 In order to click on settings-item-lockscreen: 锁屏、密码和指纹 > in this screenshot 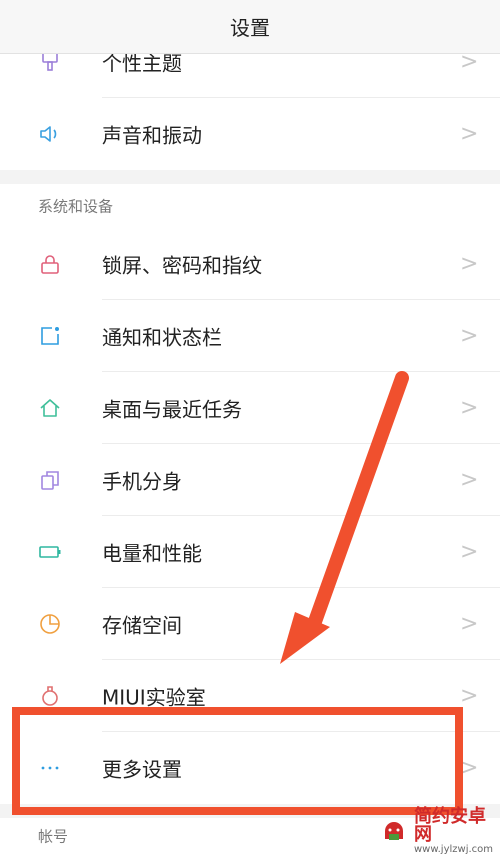, I will do `click(250, 264)`.